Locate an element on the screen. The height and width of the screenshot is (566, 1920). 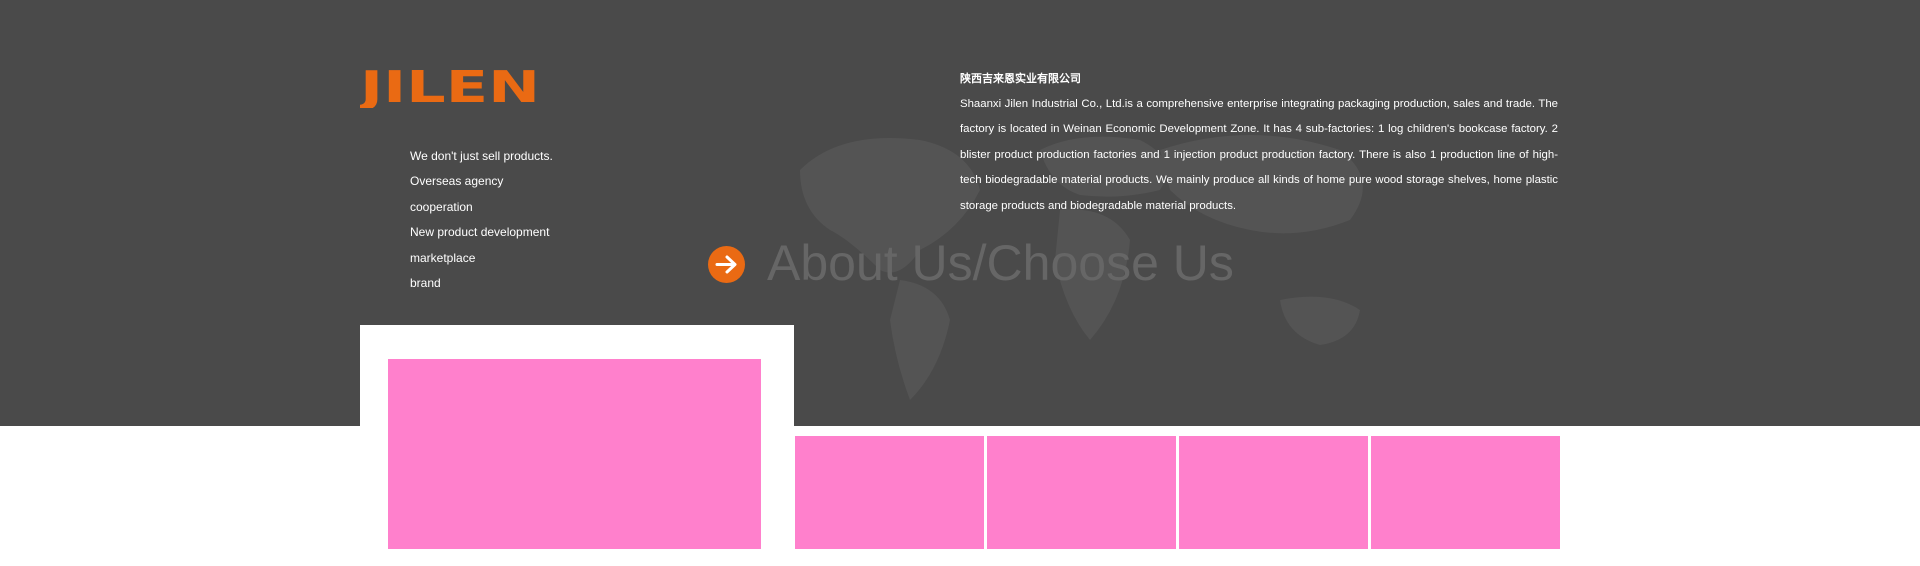
svg-text: JILEN is located at coordinates (450, 85).